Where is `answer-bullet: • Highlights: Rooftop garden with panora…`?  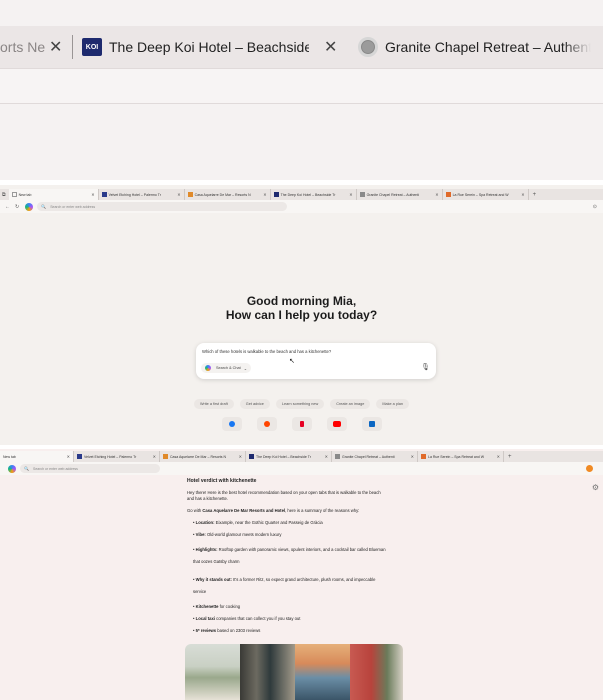 answer-bullet: • Highlights: Rooftop garden with panora… is located at coordinates (289, 555).